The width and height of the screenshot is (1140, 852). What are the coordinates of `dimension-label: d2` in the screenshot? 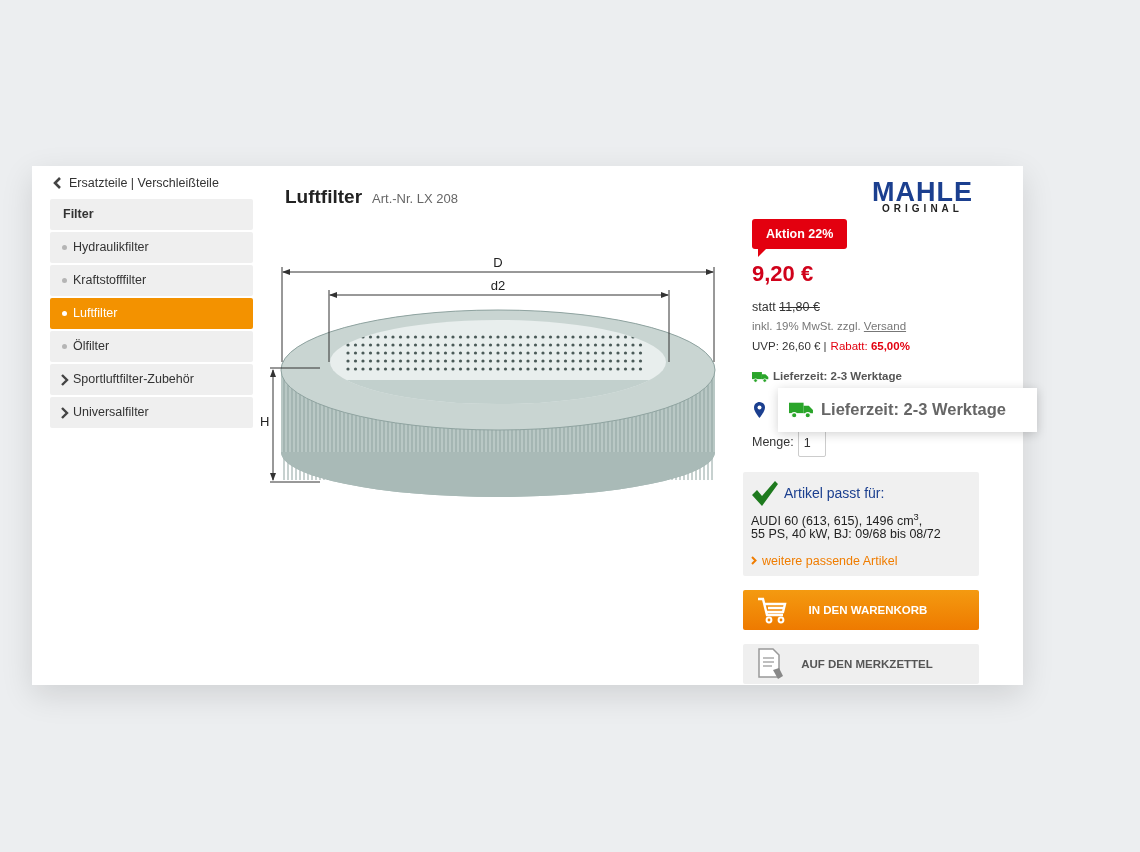 It's located at (498, 285).